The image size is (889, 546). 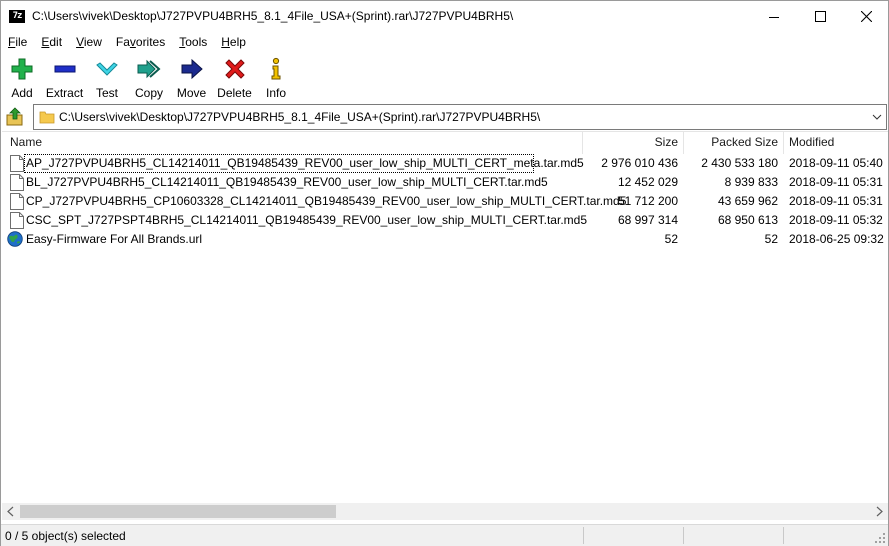 What do you see at coordinates (771, 239) in the screenshot?
I see `file-packed-size: 52` at bounding box center [771, 239].